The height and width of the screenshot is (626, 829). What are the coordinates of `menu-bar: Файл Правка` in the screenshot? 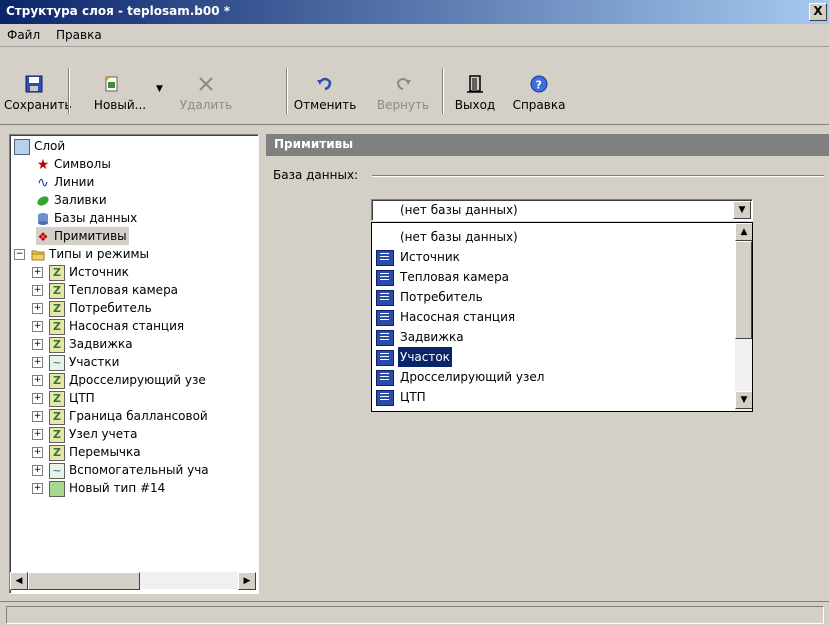 It's located at (414, 35).